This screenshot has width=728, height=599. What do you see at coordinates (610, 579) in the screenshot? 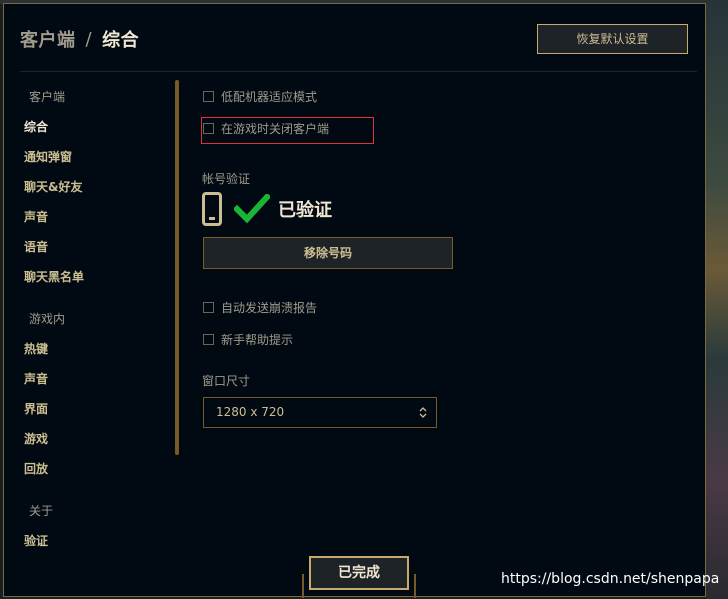
I see `watermark: https://blog.csdn.net/shenpapa` at bounding box center [610, 579].